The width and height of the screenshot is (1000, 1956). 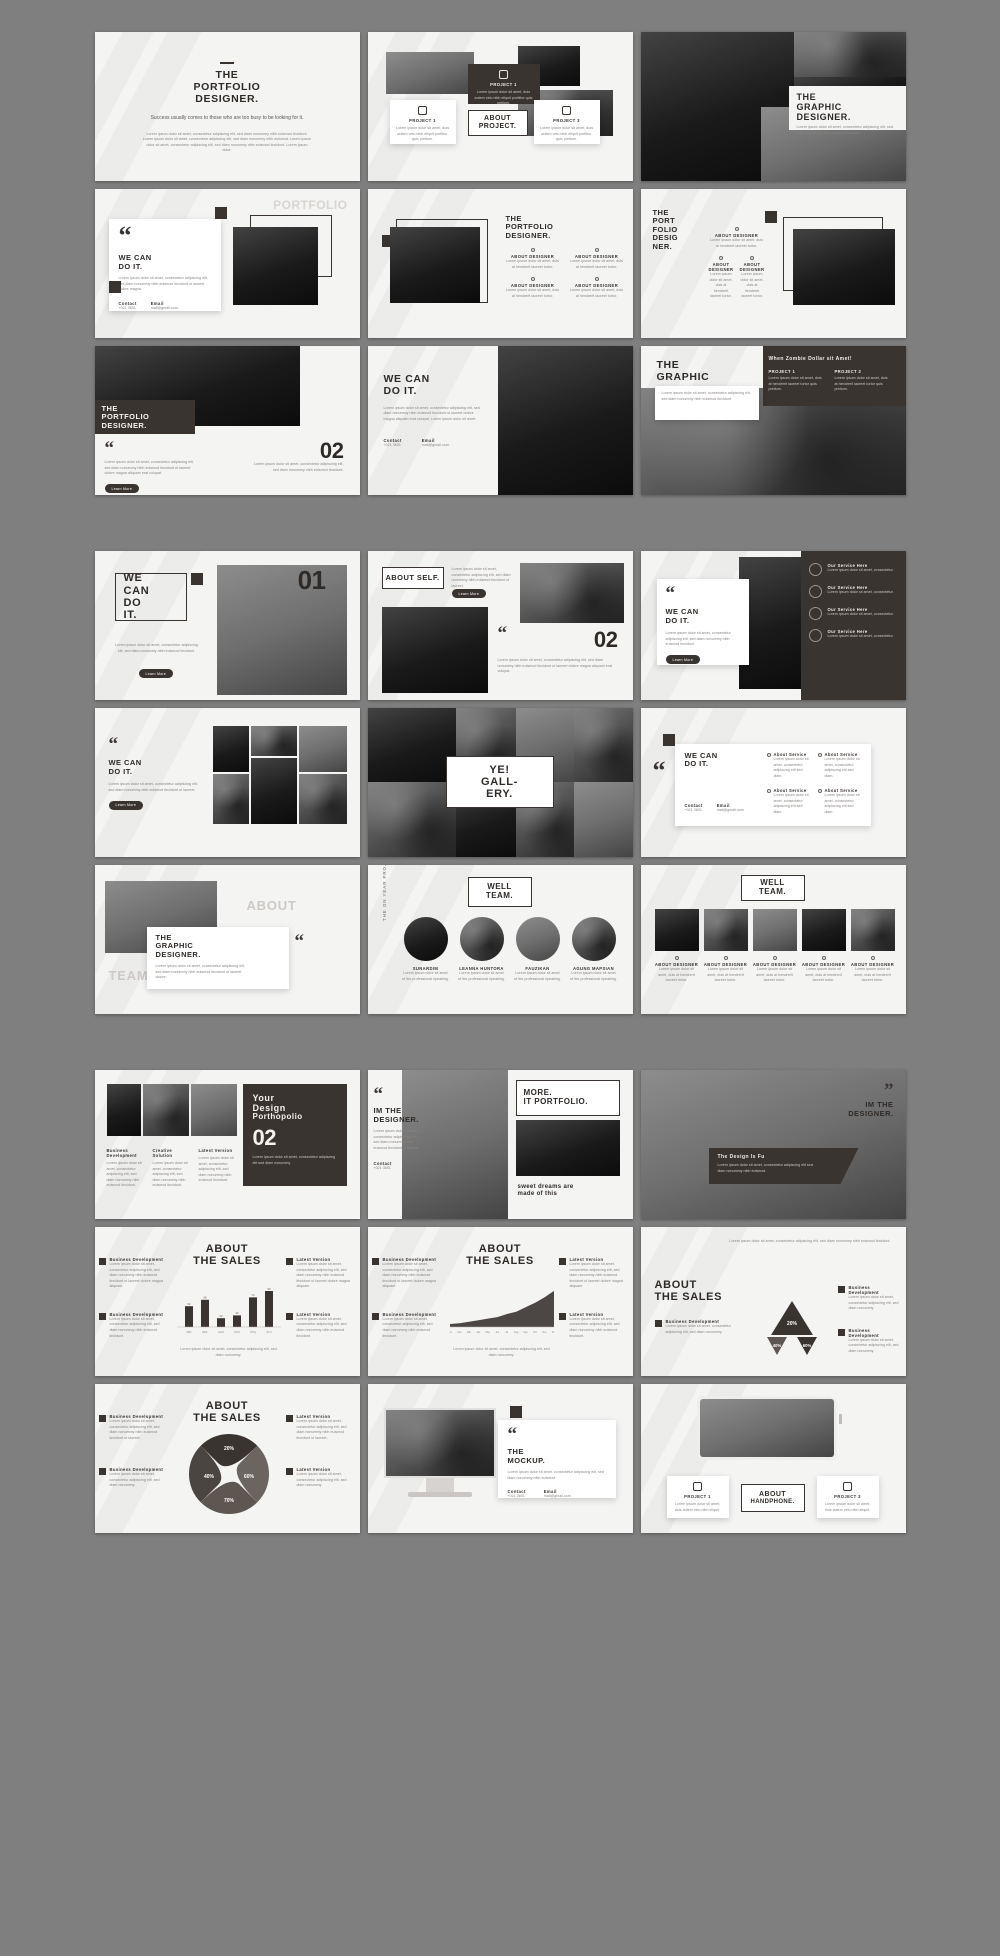 What do you see at coordinates (662, 246) in the screenshot?
I see `title-line-5: NER.` at bounding box center [662, 246].